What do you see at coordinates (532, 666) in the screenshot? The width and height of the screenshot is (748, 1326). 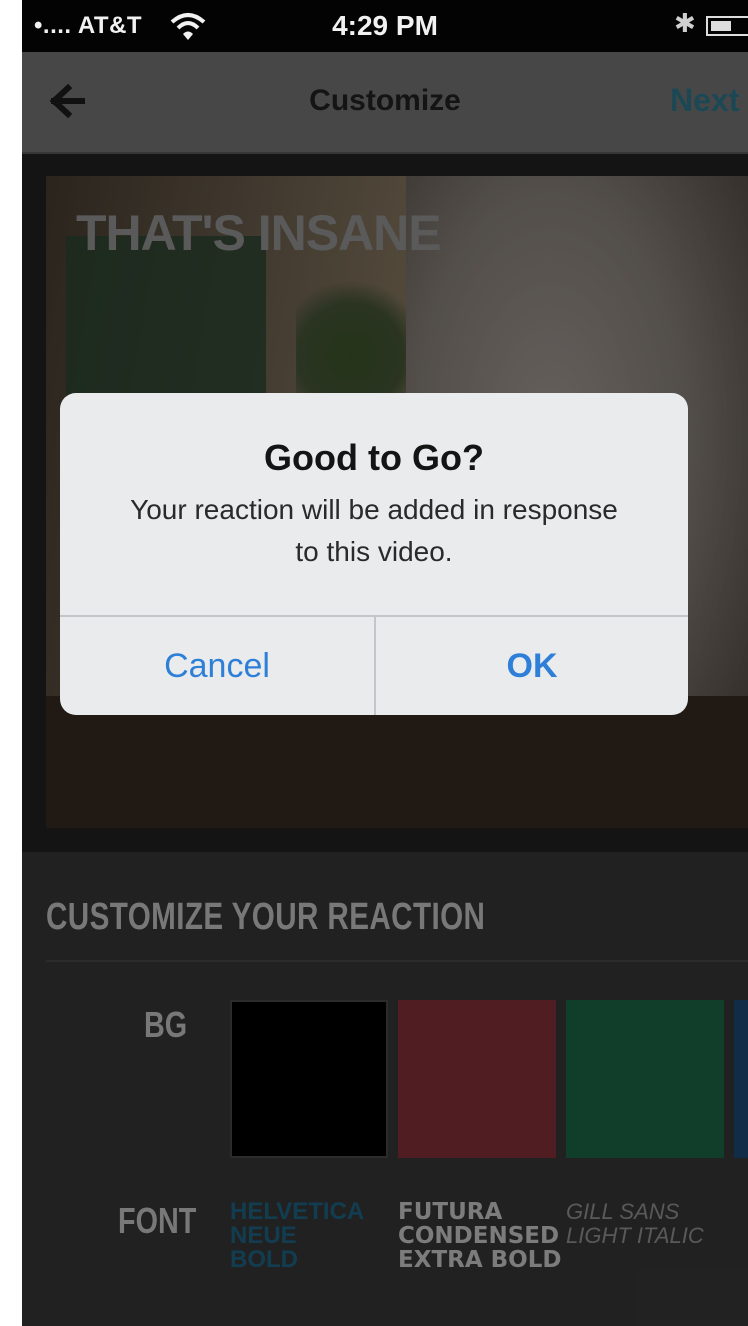 I see `ok-button: OK` at bounding box center [532, 666].